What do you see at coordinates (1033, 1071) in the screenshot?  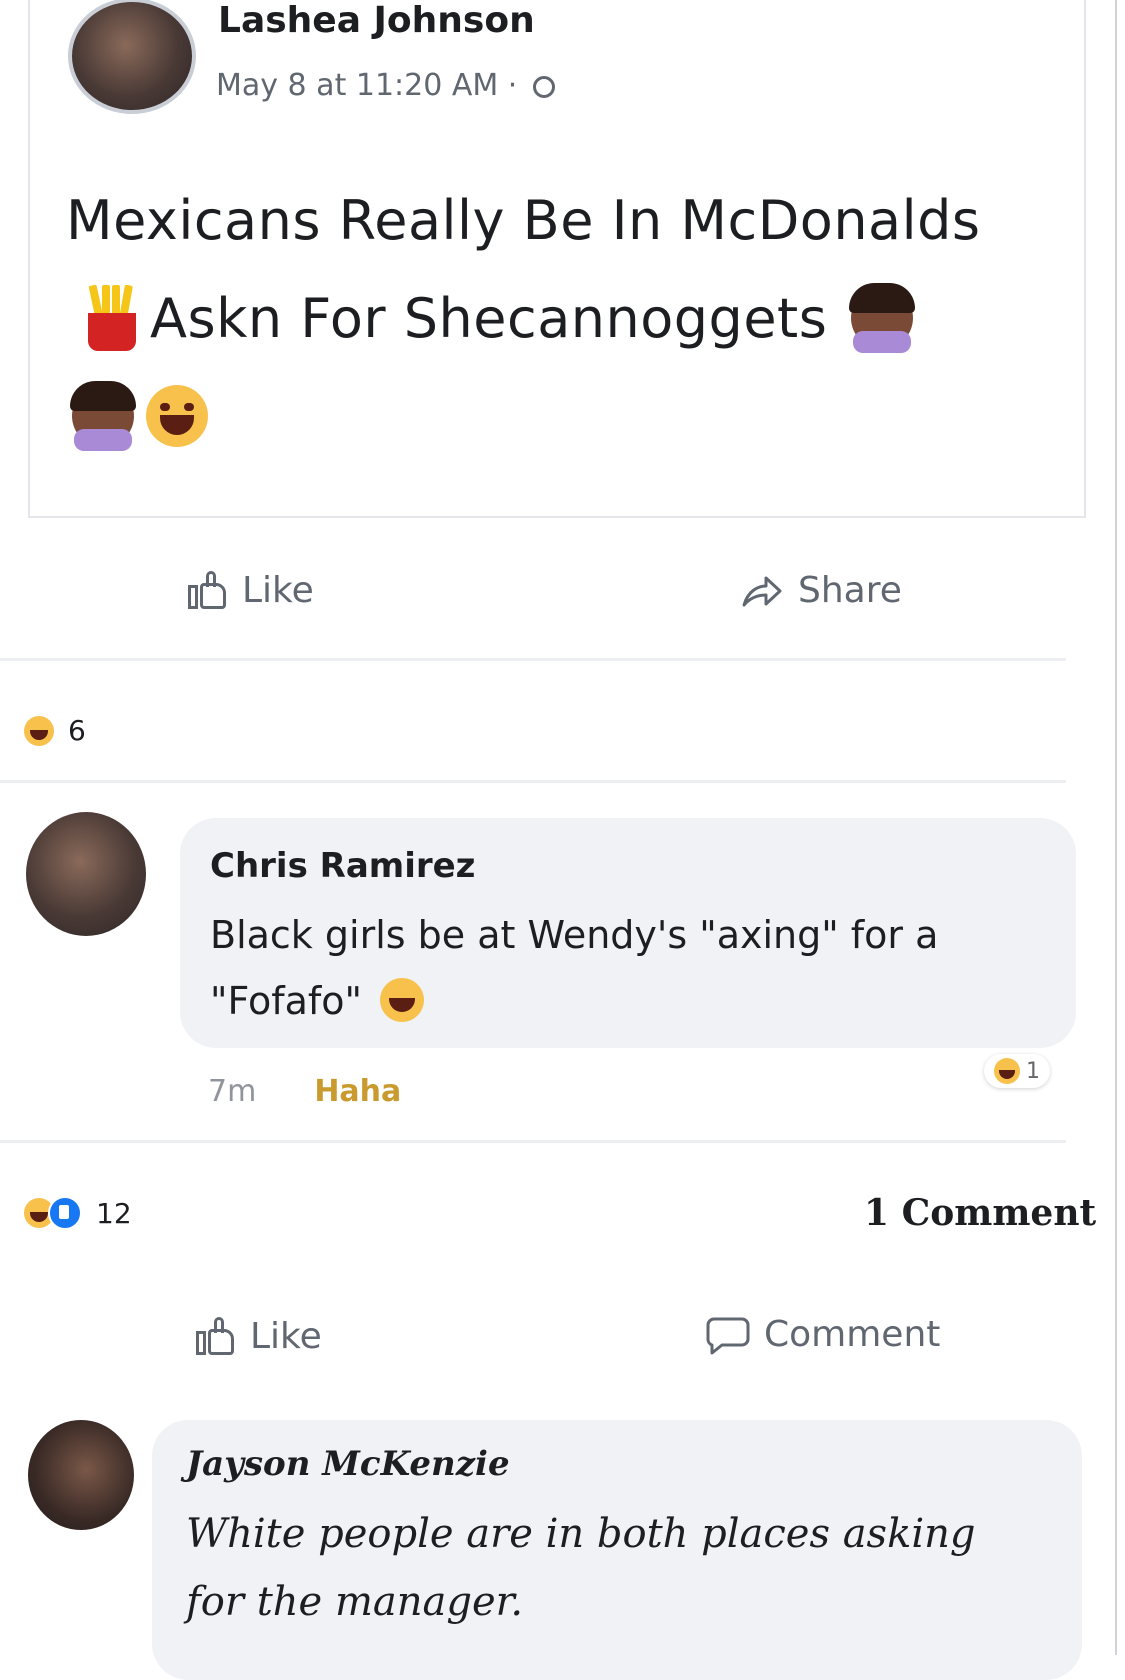 I see `comment-reaction-count: 1` at bounding box center [1033, 1071].